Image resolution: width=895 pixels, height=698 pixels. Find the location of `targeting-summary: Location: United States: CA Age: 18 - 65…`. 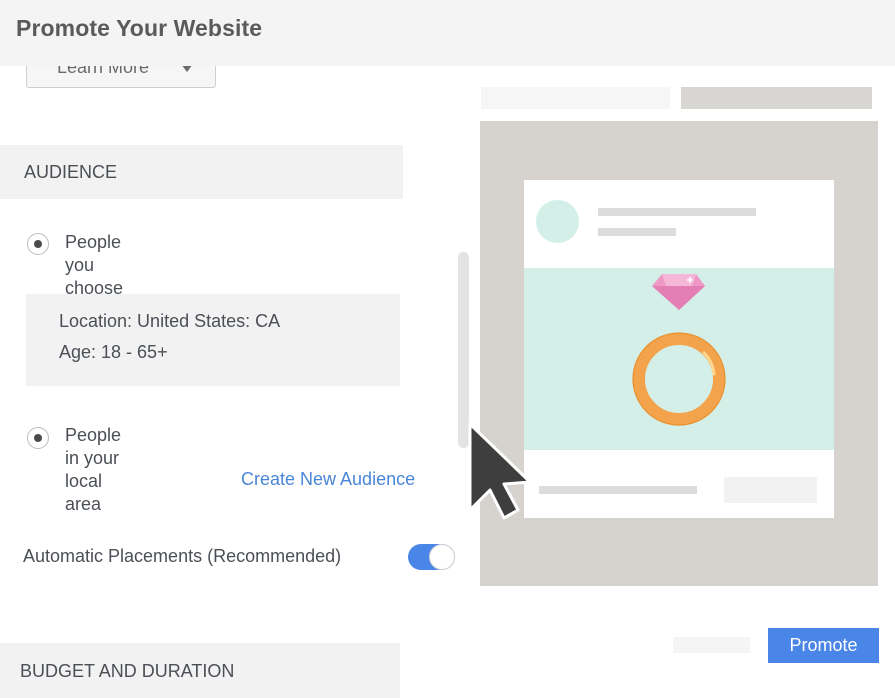

targeting-summary: Location: United States: CA Age: 18 - 65… is located at coordinates (213, 340).